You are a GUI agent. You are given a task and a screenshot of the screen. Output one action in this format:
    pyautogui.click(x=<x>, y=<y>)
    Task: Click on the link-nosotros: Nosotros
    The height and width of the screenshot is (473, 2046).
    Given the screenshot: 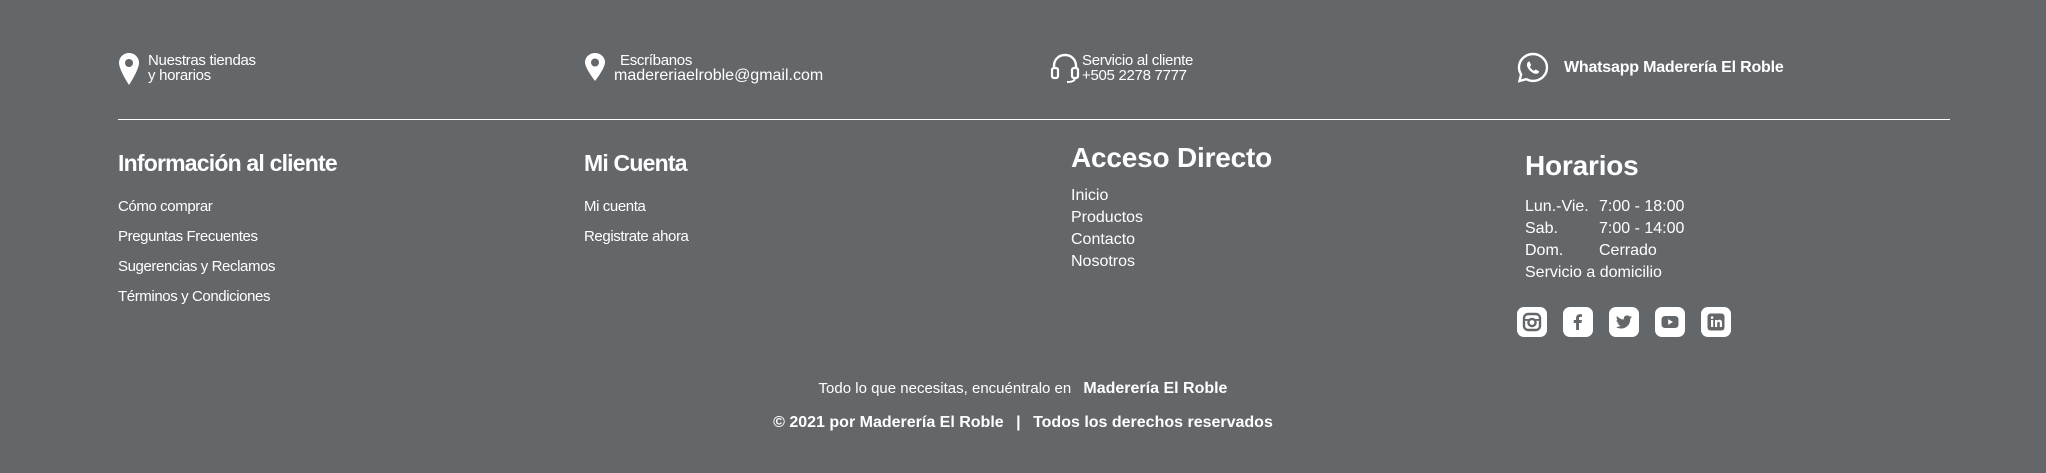 What is the action you would take?
    pyautogui.click(x=1171, y=263)
    